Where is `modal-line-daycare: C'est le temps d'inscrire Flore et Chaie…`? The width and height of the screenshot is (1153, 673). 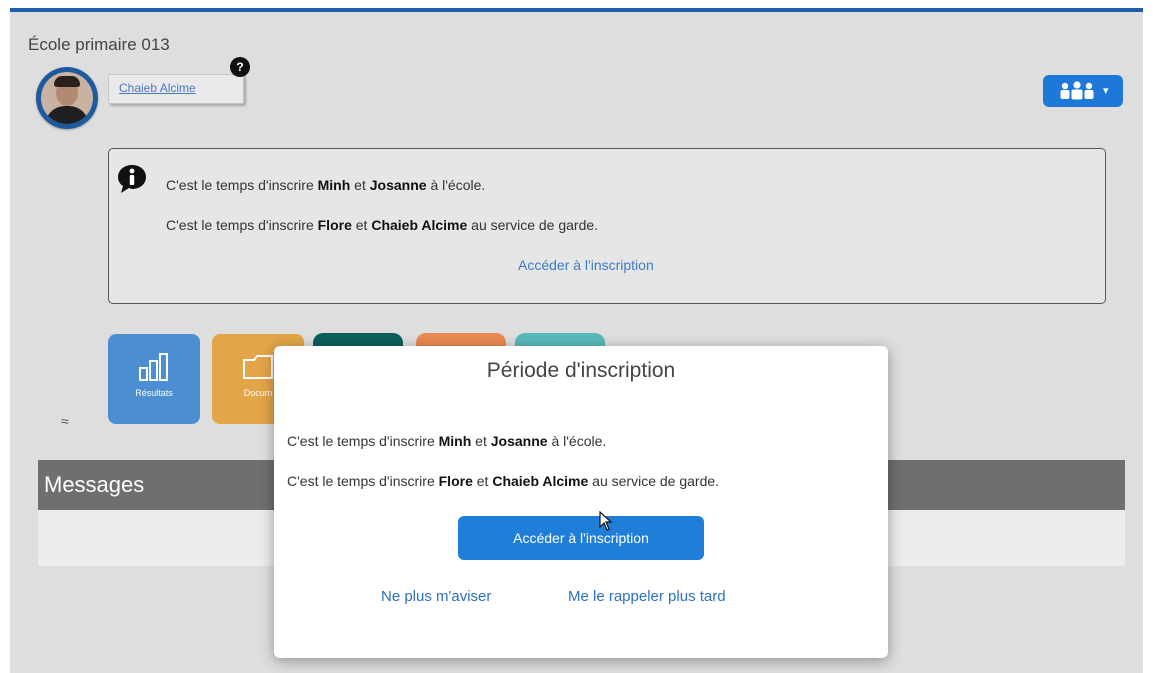 modal-line-daycare: C'est le temps d'inscrire Flore et Chaie… is located at coordinates (503, 481).